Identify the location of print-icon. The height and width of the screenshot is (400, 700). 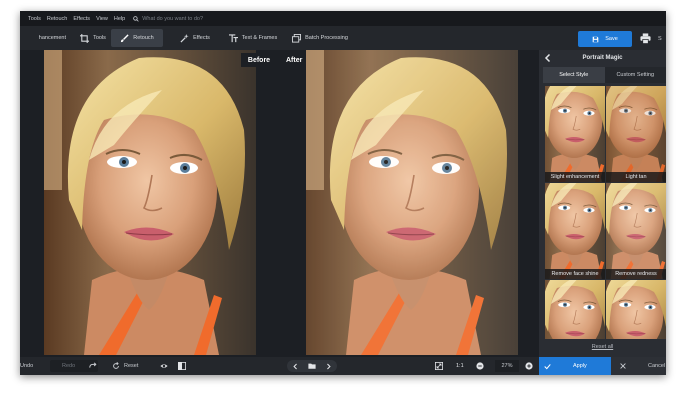
(645, 38).